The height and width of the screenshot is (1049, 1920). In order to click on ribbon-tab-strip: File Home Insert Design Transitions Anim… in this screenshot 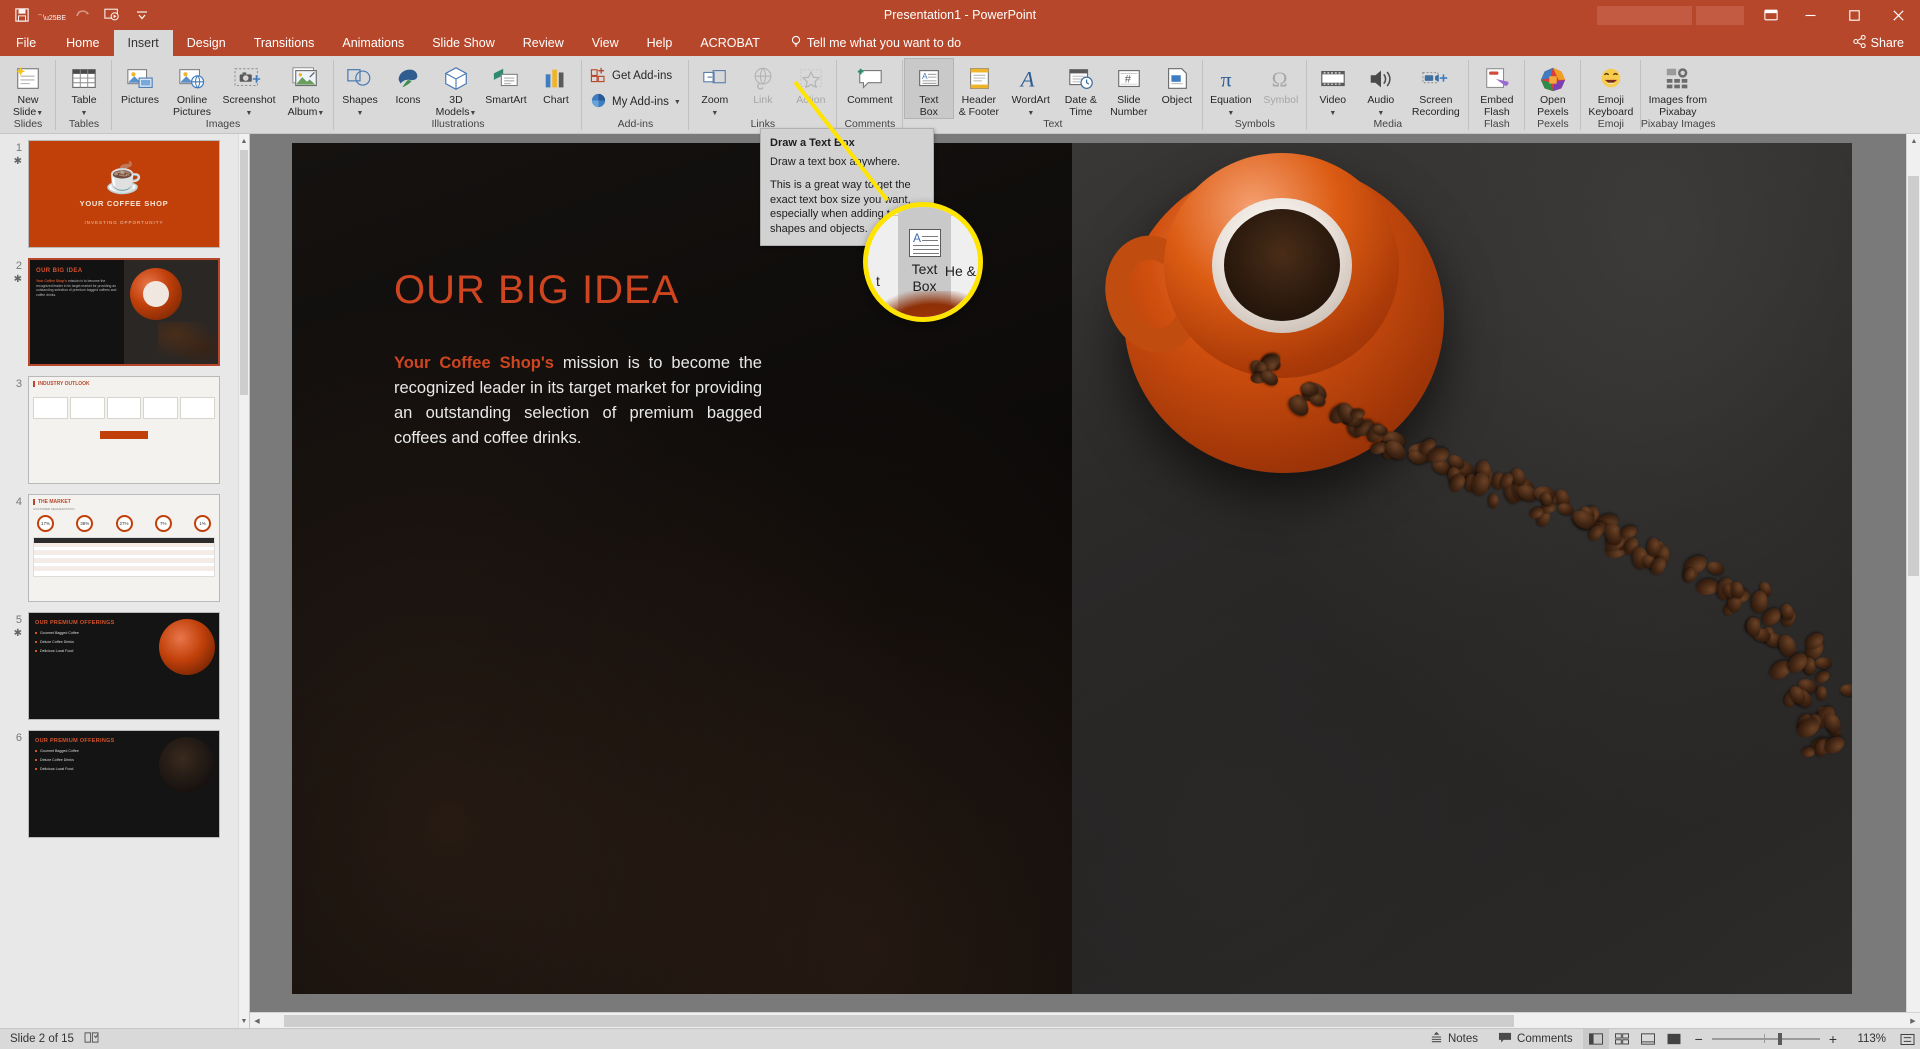, I will do `click(960, 43)`.